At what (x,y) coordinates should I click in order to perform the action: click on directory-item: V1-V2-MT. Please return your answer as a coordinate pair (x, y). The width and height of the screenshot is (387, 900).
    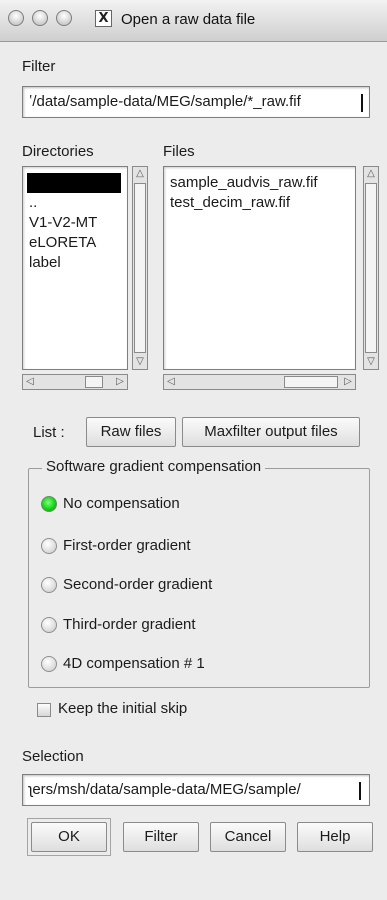
    Looking at the image, I should click on (75, 223).